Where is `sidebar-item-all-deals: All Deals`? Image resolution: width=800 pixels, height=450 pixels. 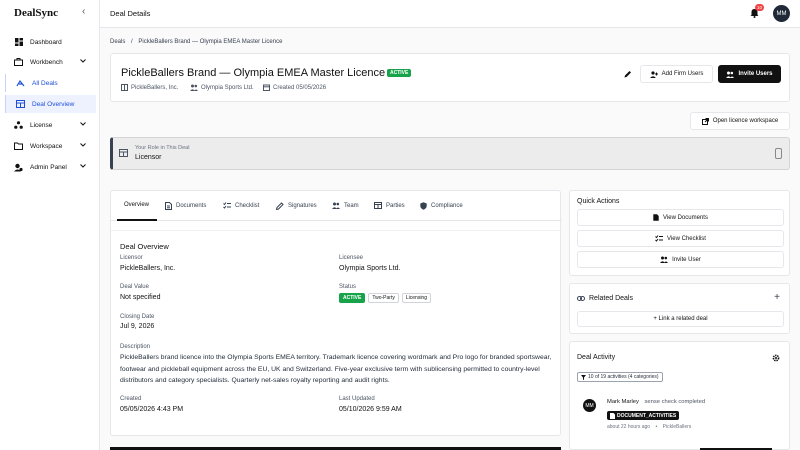
sidebar-item-all-deals: All Deals is located at coordinates (50, 83).